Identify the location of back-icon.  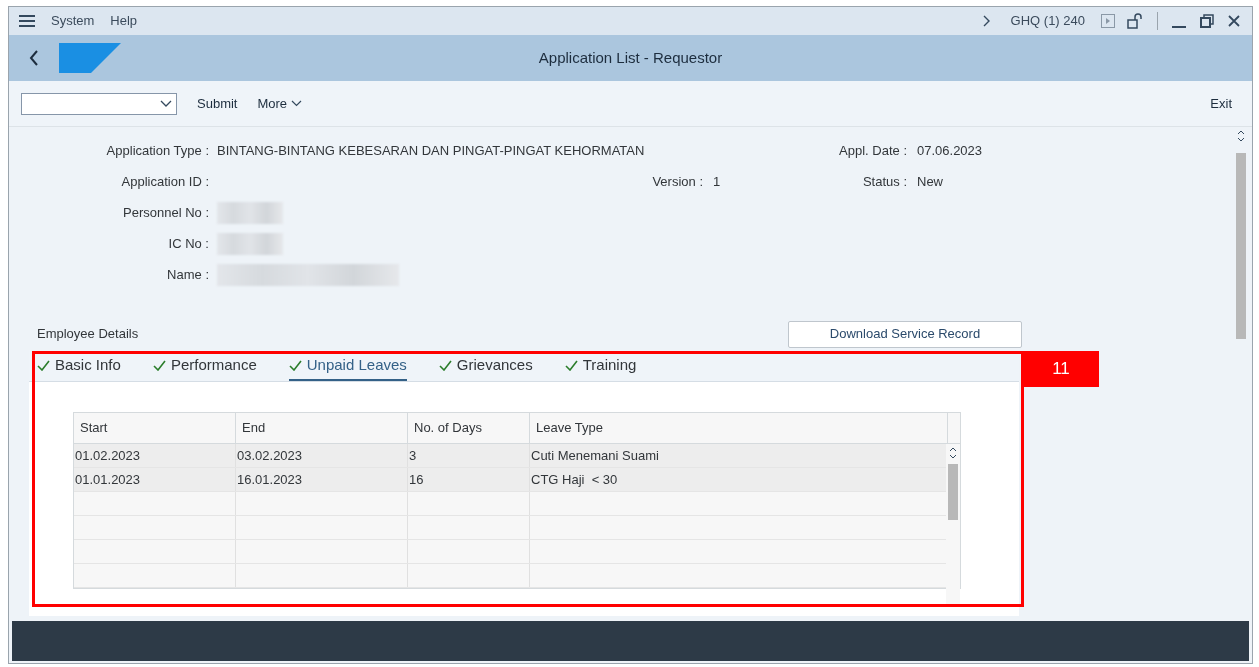
(34, 58).